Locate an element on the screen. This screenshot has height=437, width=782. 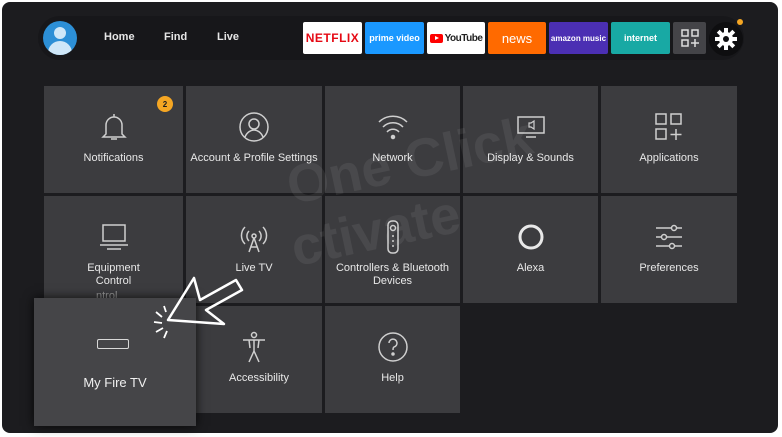
tile-applications: Applications is located at coordinates (669, 139).